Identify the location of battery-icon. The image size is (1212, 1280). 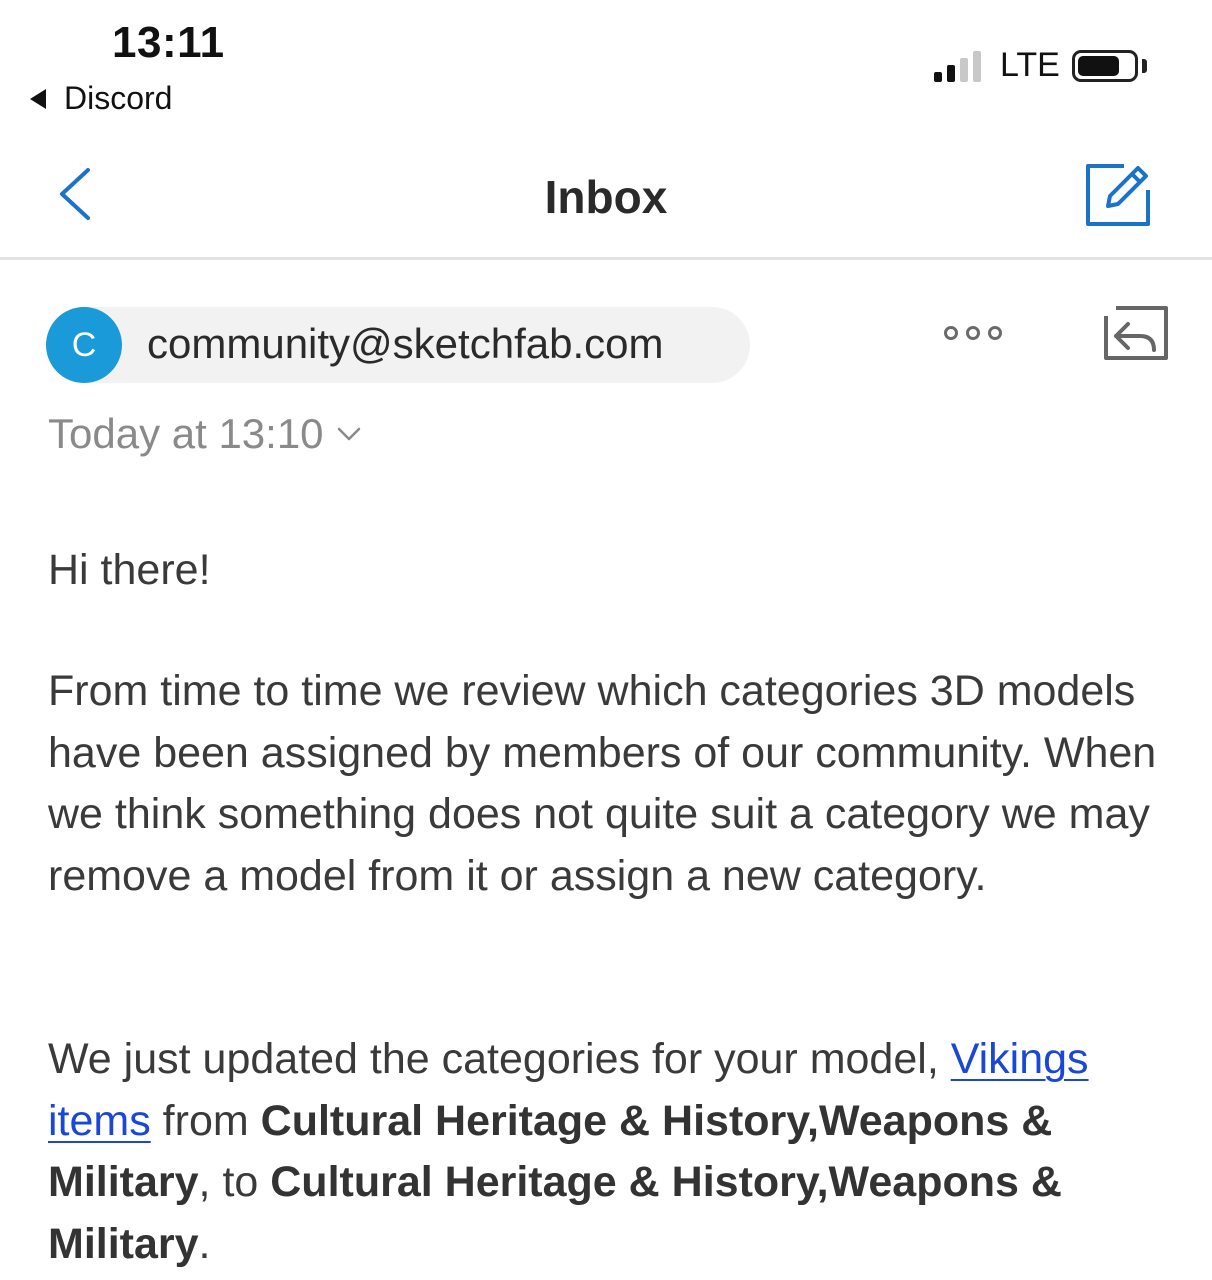
(1105, 66).